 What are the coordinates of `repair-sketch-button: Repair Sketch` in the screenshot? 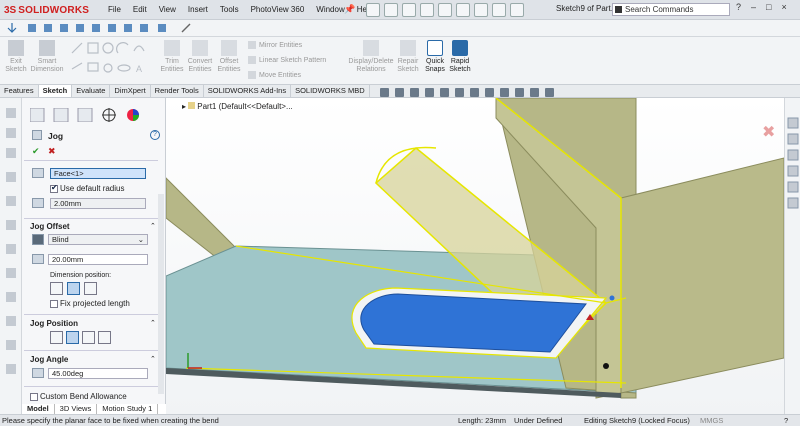 It's located at (408, 57).